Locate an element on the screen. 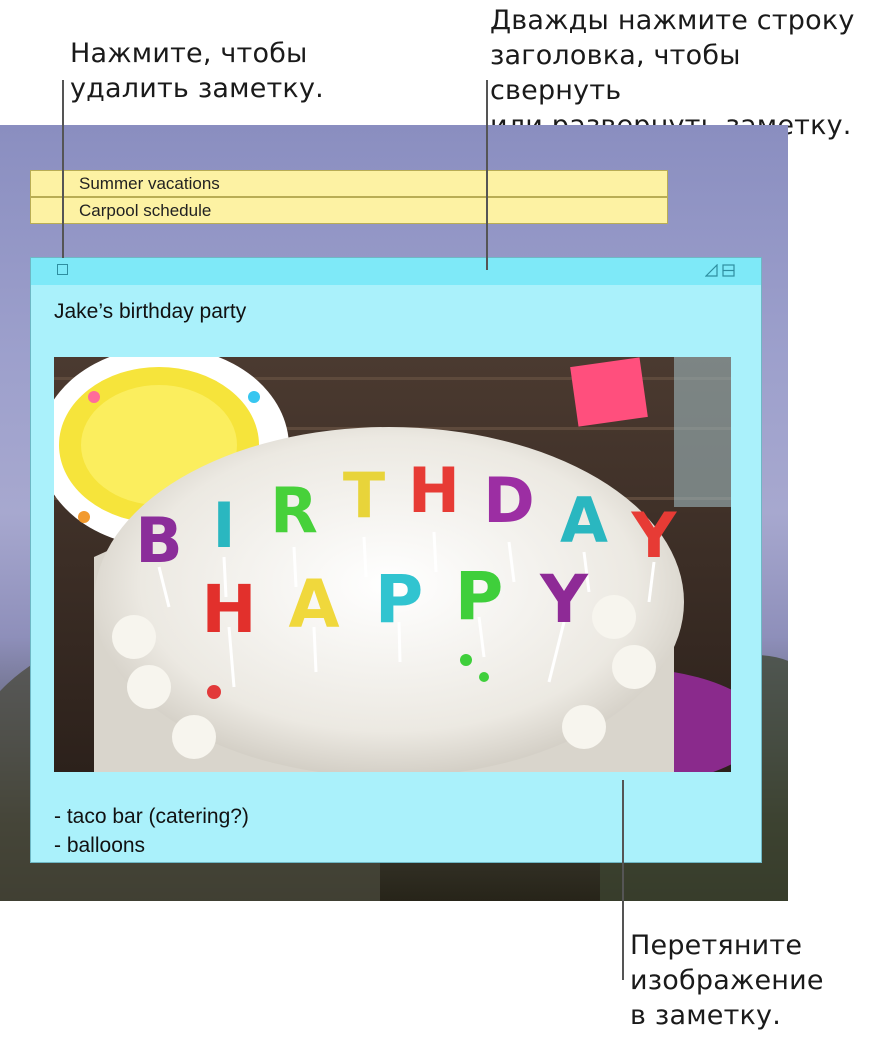 The image size is (872, 1037). callout-delete-note: Нажмите, чтобы удалить заметку. is located at coordinates (197, 71).